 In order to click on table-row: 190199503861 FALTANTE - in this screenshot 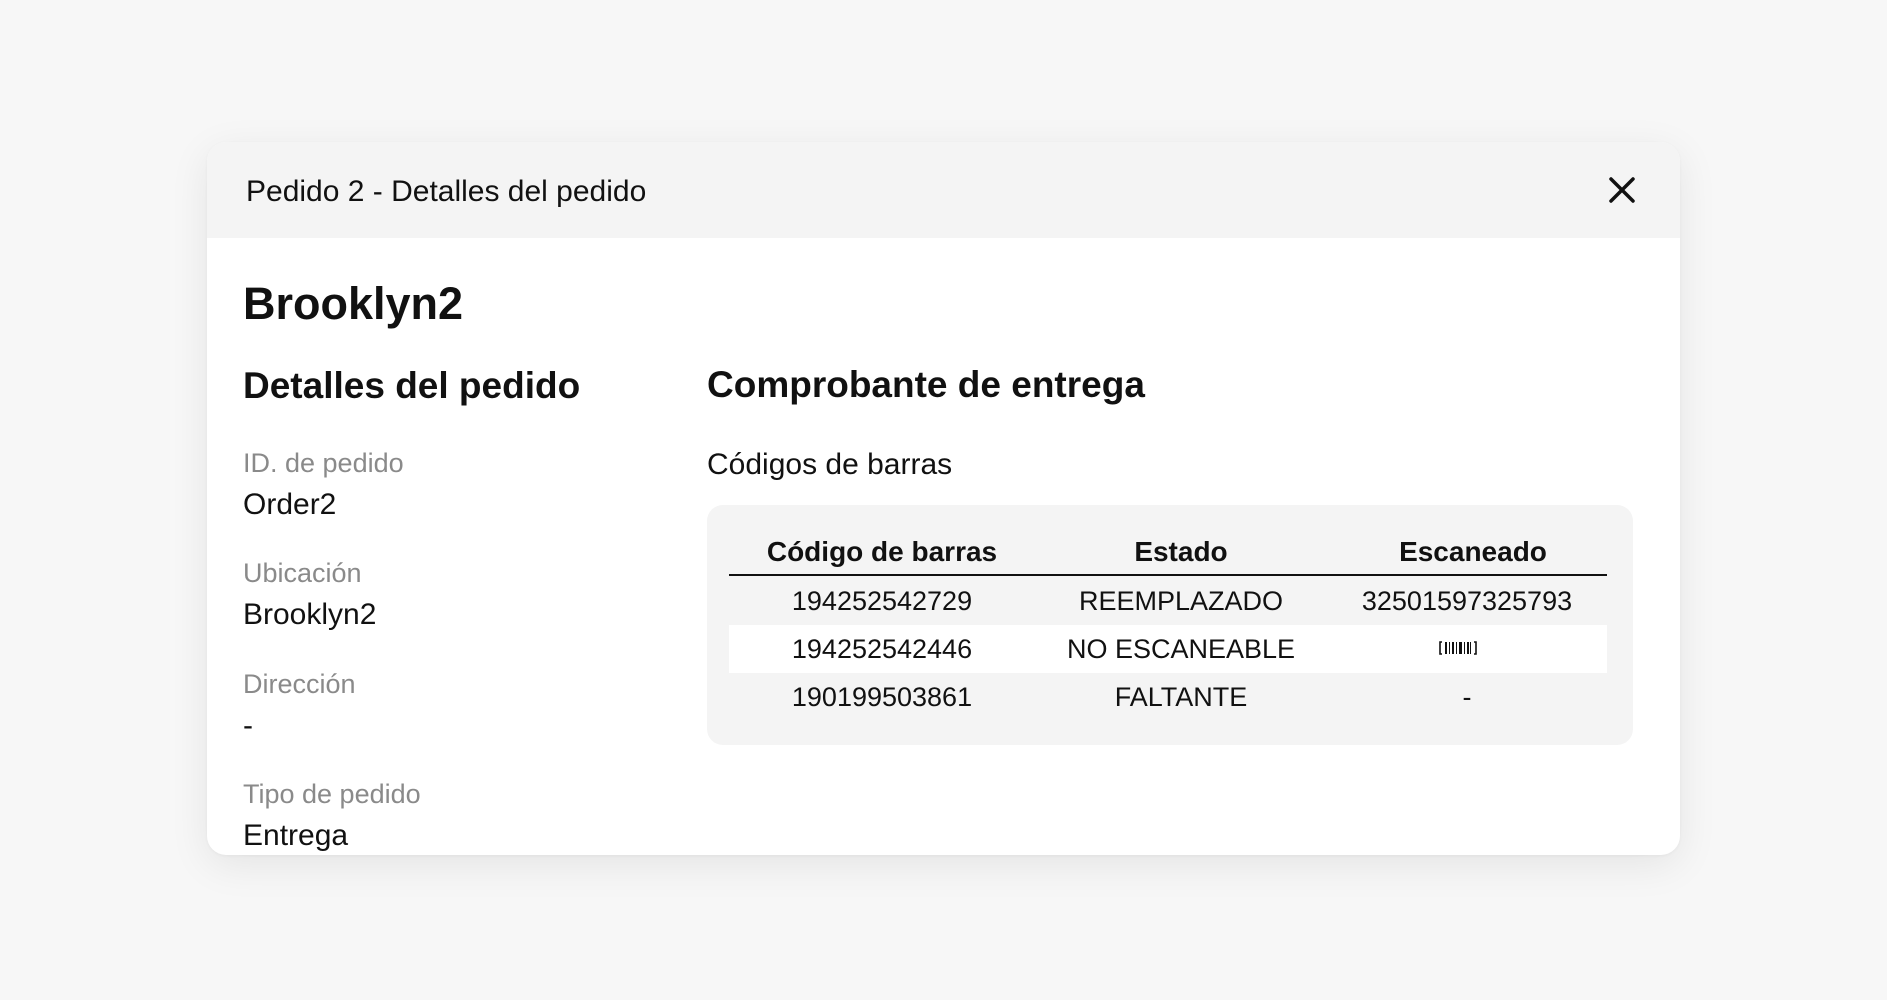, I will do `click(1168, 697)`.